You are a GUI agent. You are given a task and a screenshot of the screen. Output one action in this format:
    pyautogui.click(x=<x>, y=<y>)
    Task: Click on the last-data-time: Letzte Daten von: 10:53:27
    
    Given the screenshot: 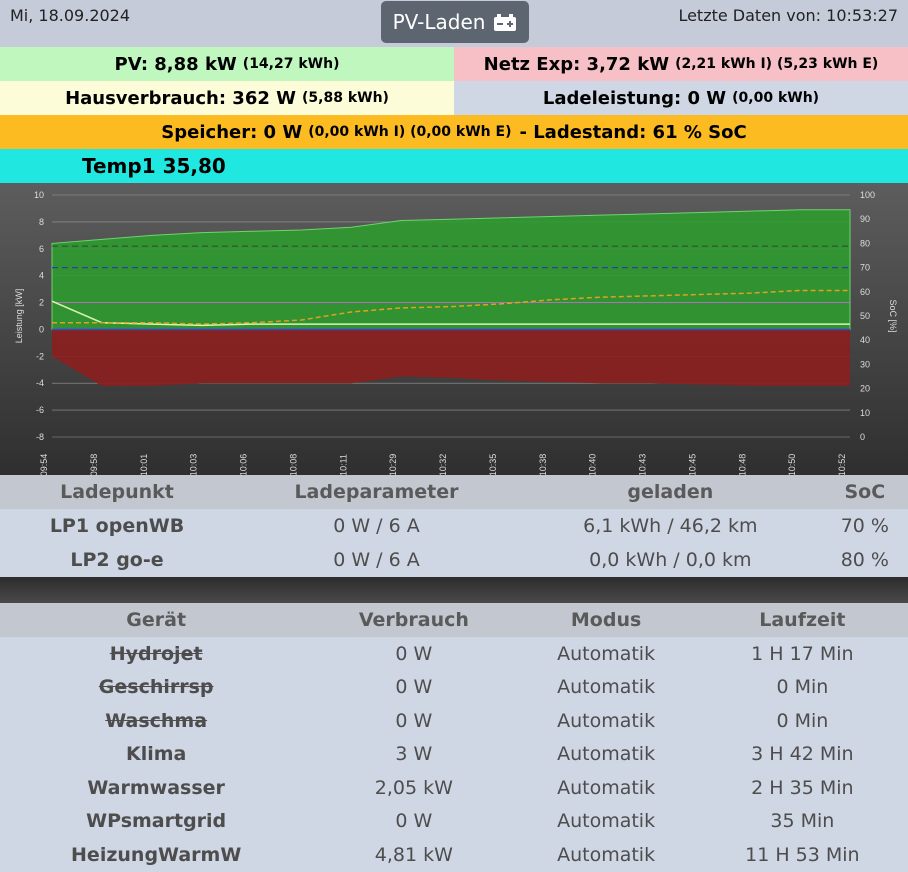 What is the action you would take?
    pyautogui.click(x=788, y=15)
    